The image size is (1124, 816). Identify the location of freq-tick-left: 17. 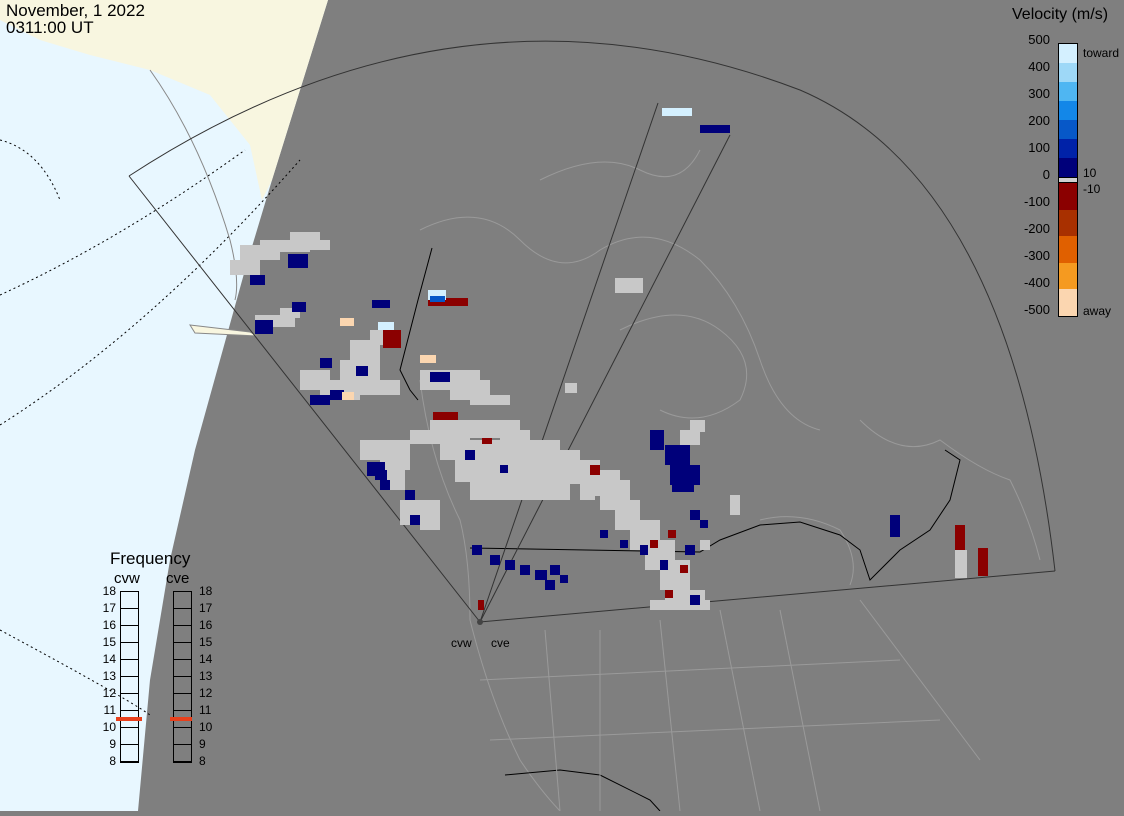
(109, 608).